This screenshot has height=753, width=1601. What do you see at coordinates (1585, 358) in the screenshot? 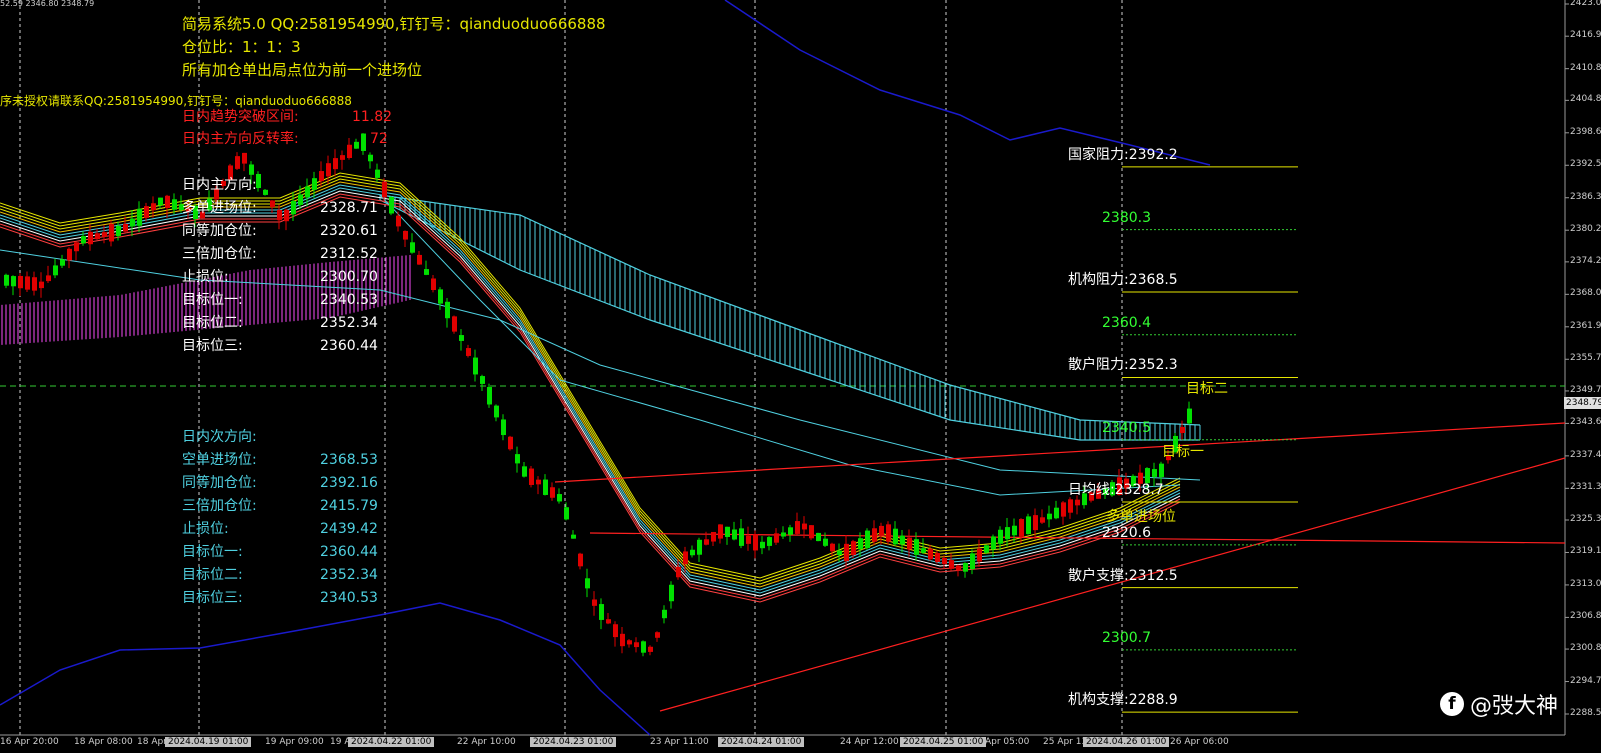
I see `price-tick-label: 2355.75` at bounding box center [1585, 358].